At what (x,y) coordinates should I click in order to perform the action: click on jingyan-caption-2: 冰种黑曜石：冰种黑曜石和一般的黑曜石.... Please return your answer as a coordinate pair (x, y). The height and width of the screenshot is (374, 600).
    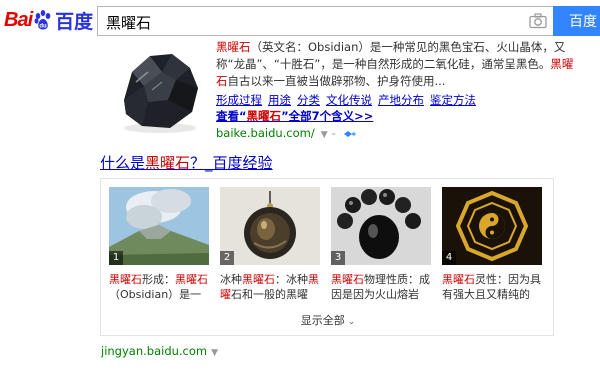
    Looking at the image, I should click on (271, 287).